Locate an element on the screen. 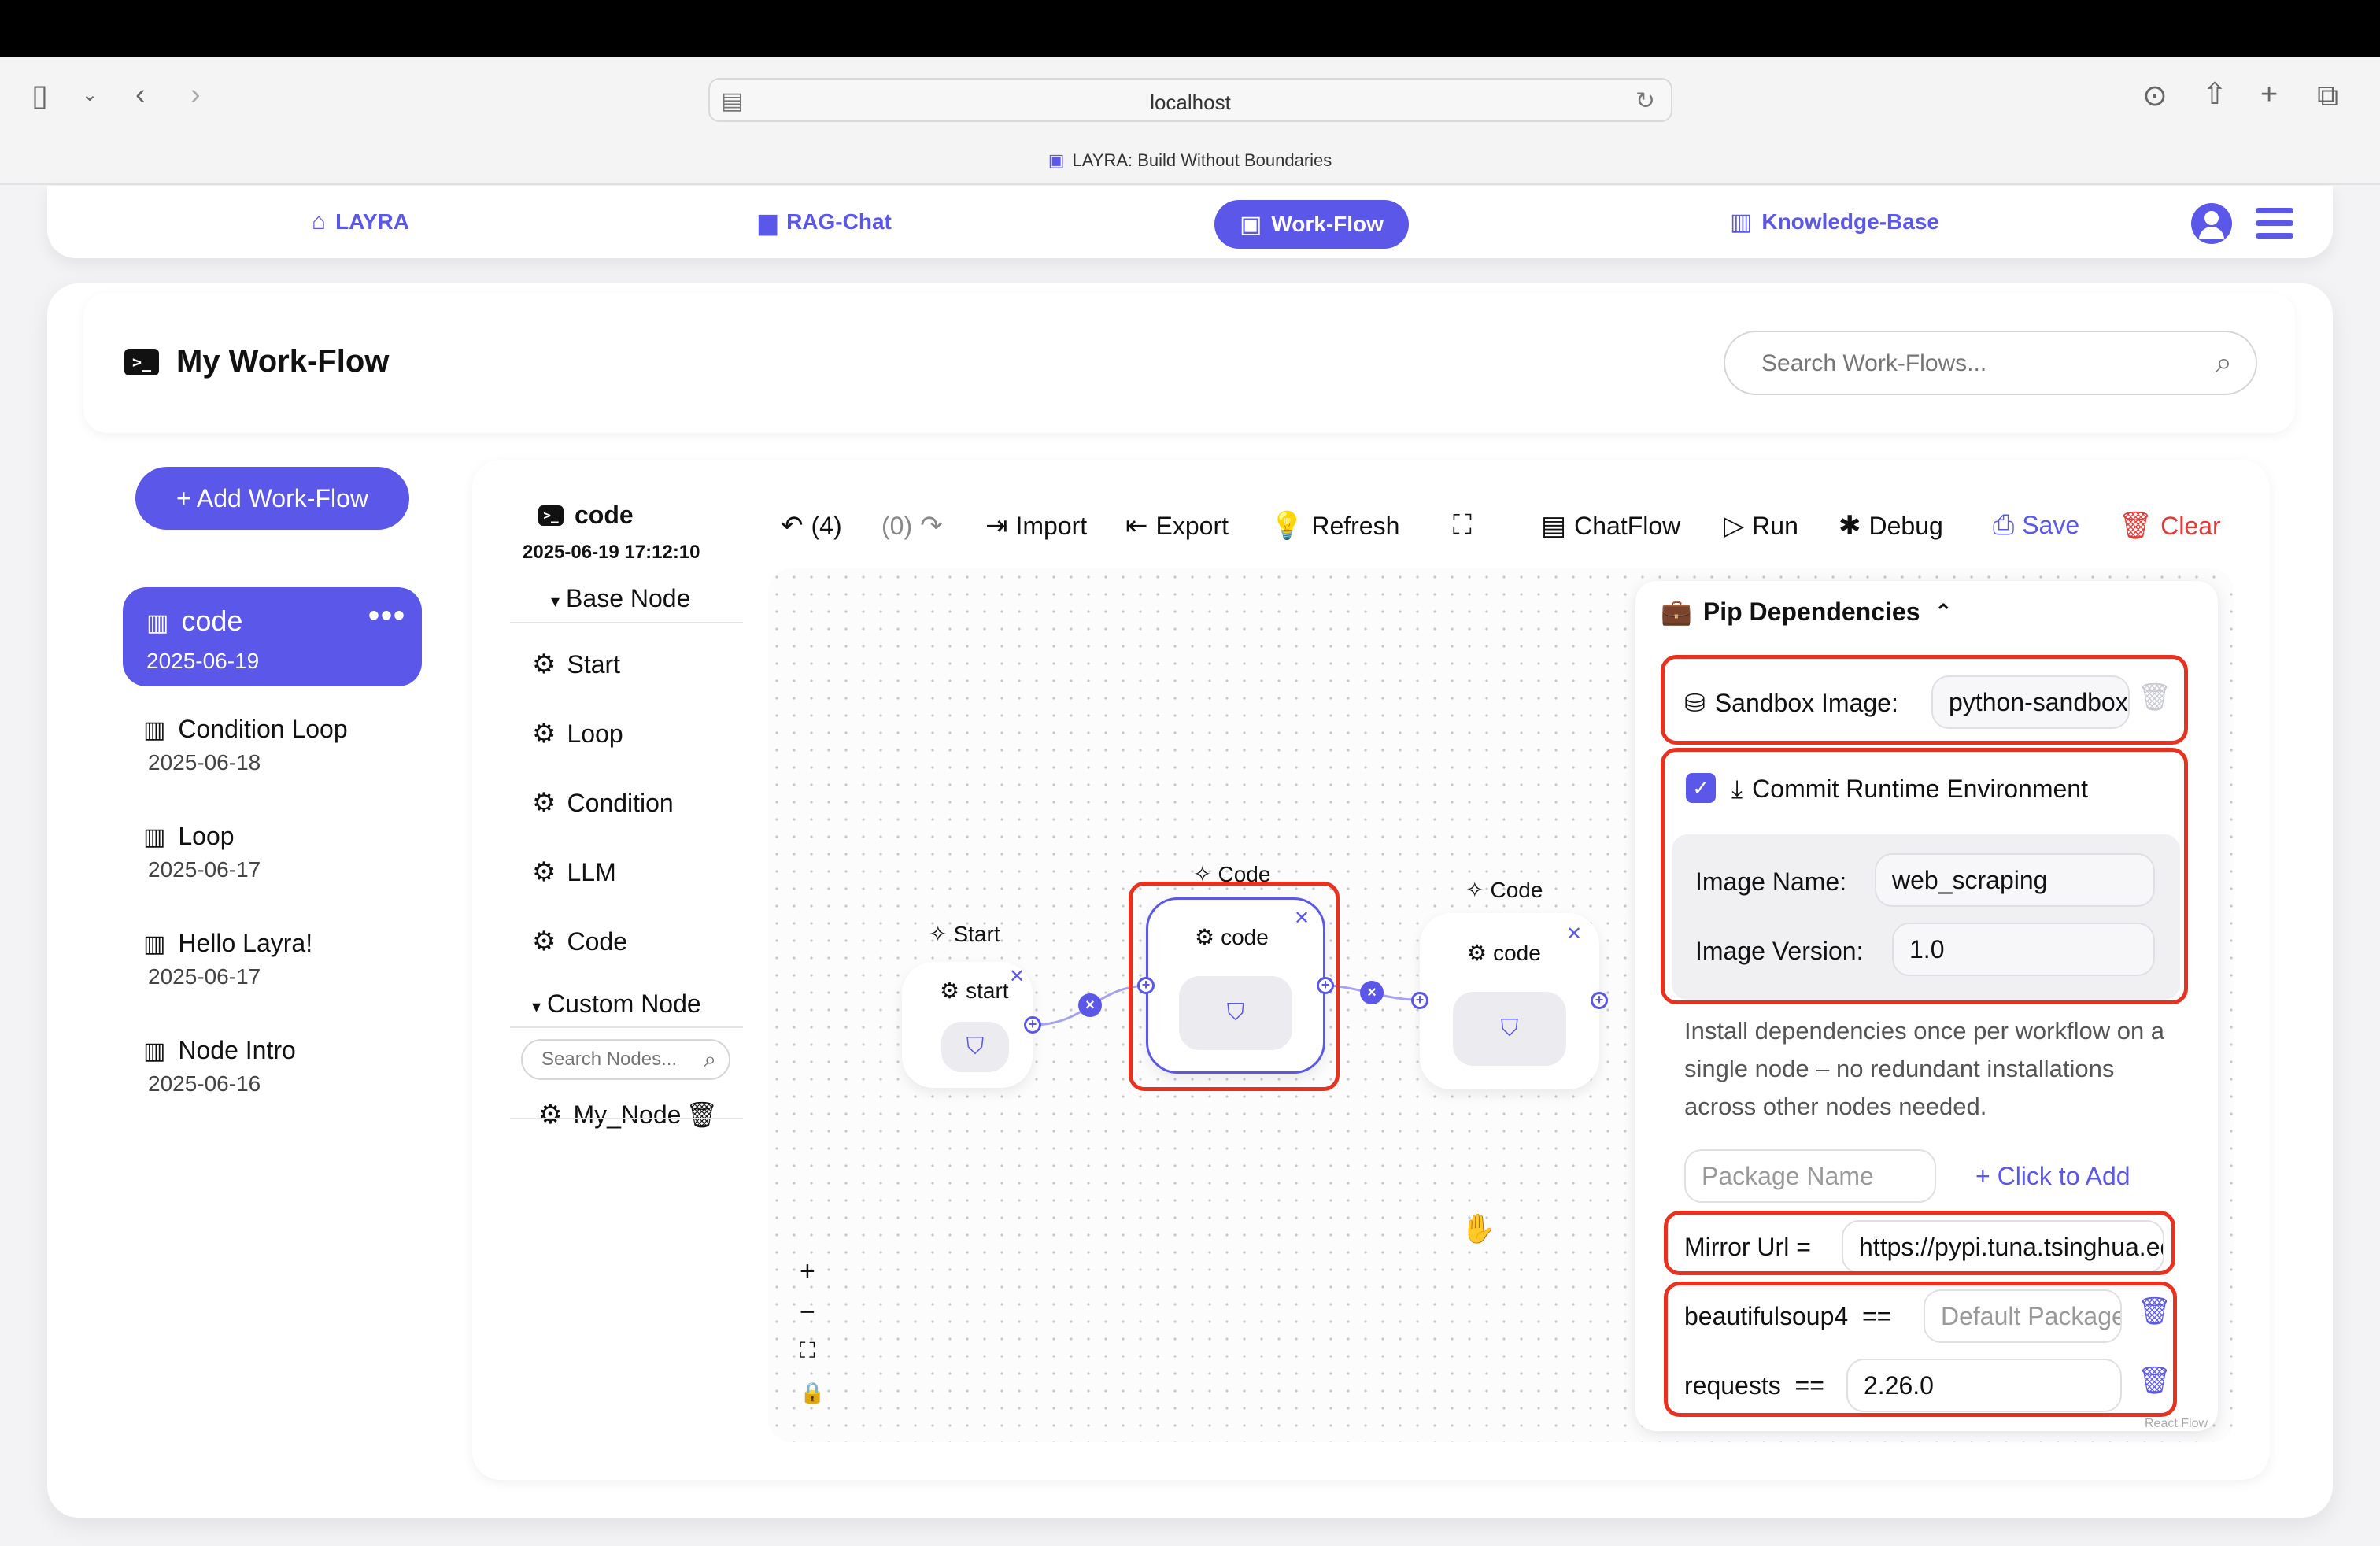  pip-panel-header: 💼 Pip Dependencies ⌃ is located at coordinates (1807, 612).